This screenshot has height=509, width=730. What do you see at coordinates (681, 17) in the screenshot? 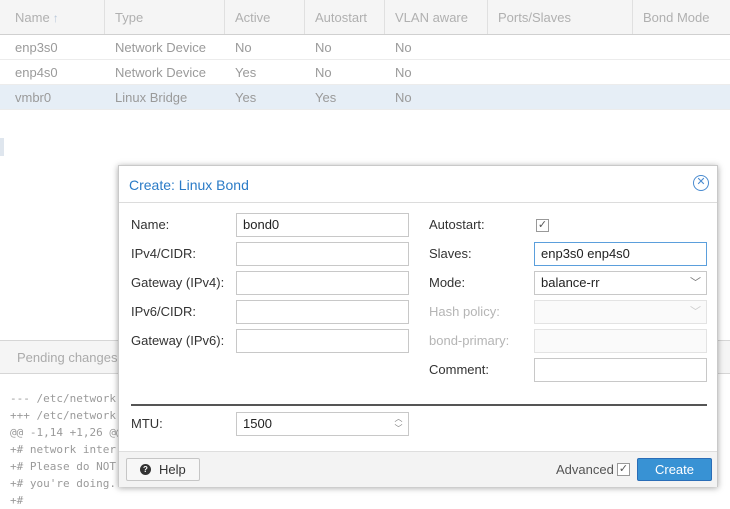
I see `column-header-bond-mode: Bond Mode` at bounding box center [681, 17].